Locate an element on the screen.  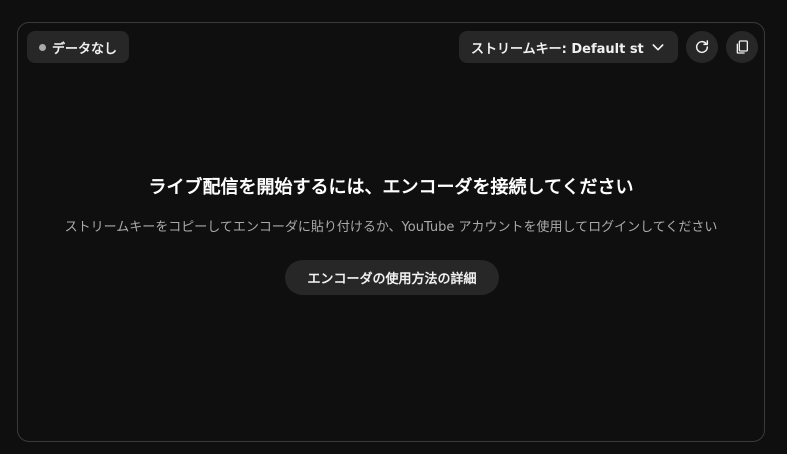
refresh-icon is located at coordinates (702, 47).